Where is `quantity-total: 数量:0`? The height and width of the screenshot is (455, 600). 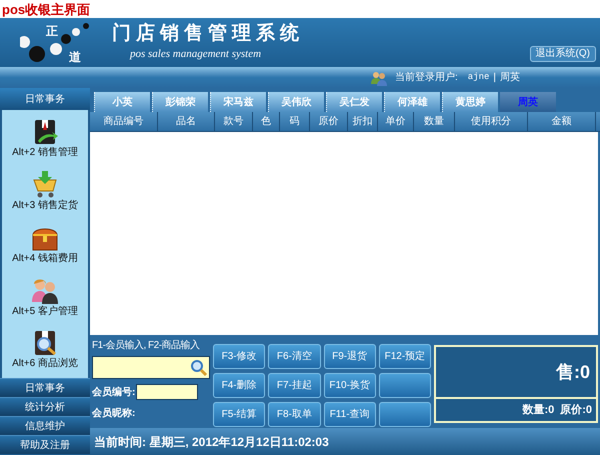
quantity-total: 数量:0 is located at coordinates (538, 410).